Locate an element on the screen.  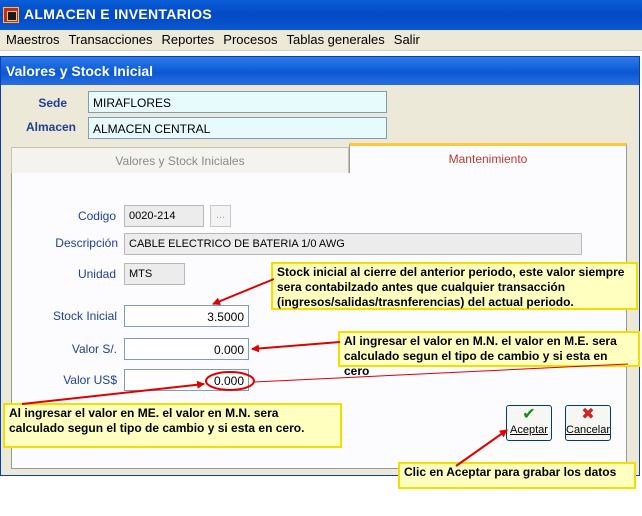
window-titlebar: Valores y Stock Inicial is located at coordinates (320, 71).